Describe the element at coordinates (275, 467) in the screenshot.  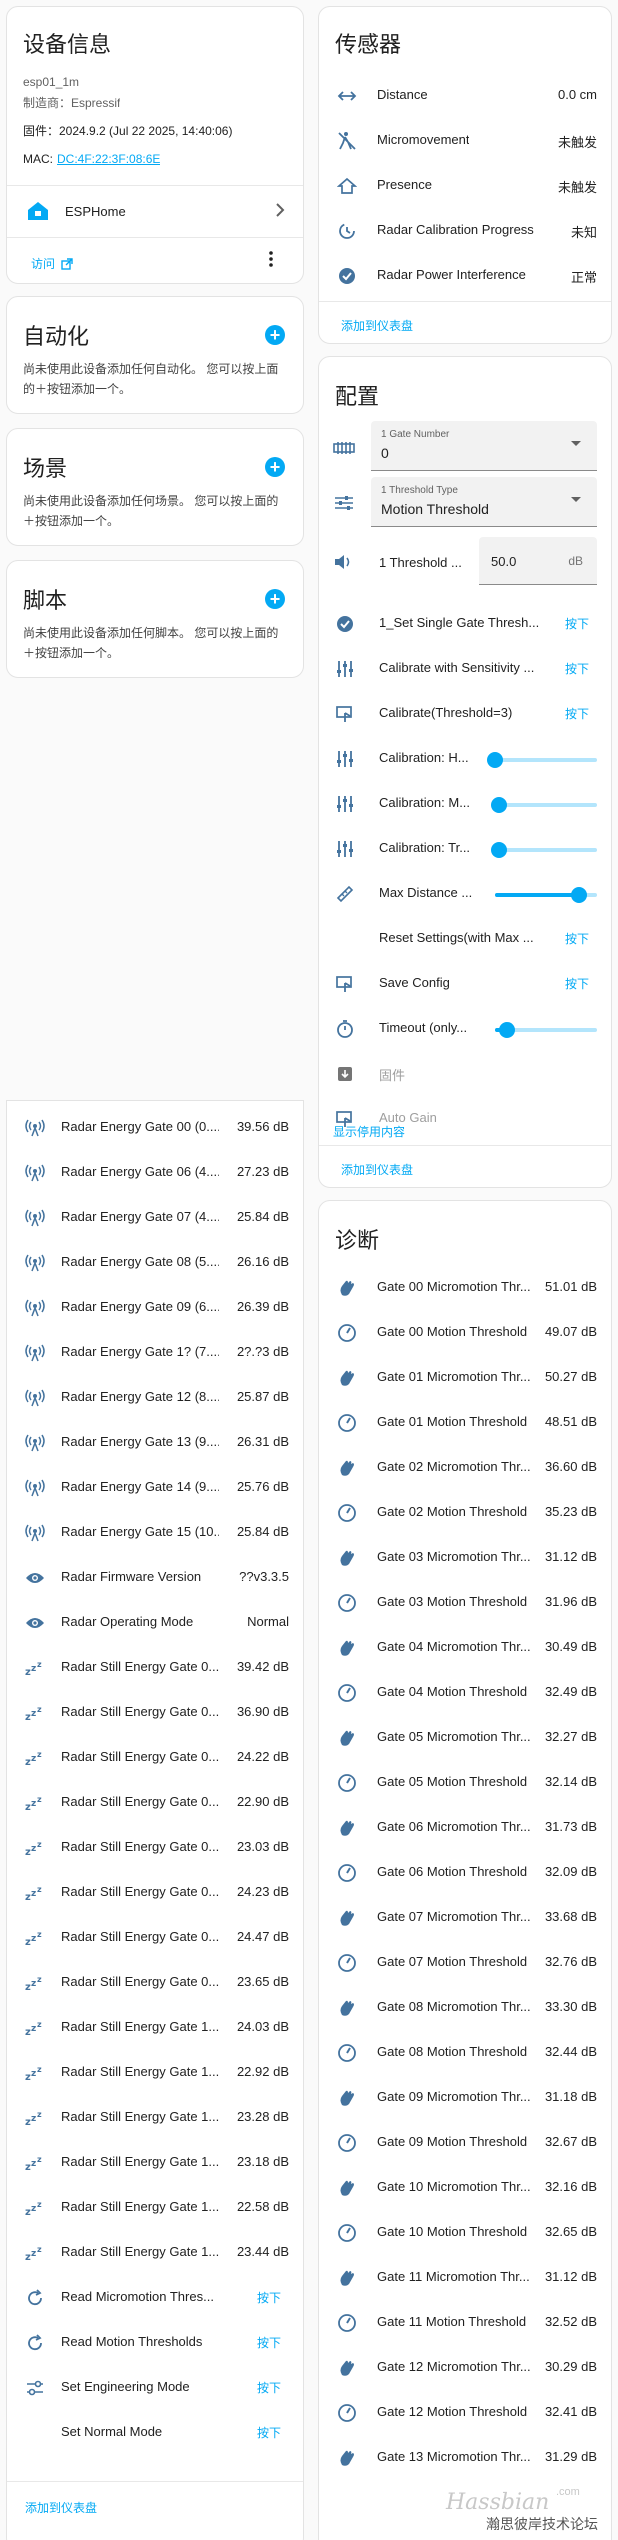
I see `add-scene-button: +` at that location.